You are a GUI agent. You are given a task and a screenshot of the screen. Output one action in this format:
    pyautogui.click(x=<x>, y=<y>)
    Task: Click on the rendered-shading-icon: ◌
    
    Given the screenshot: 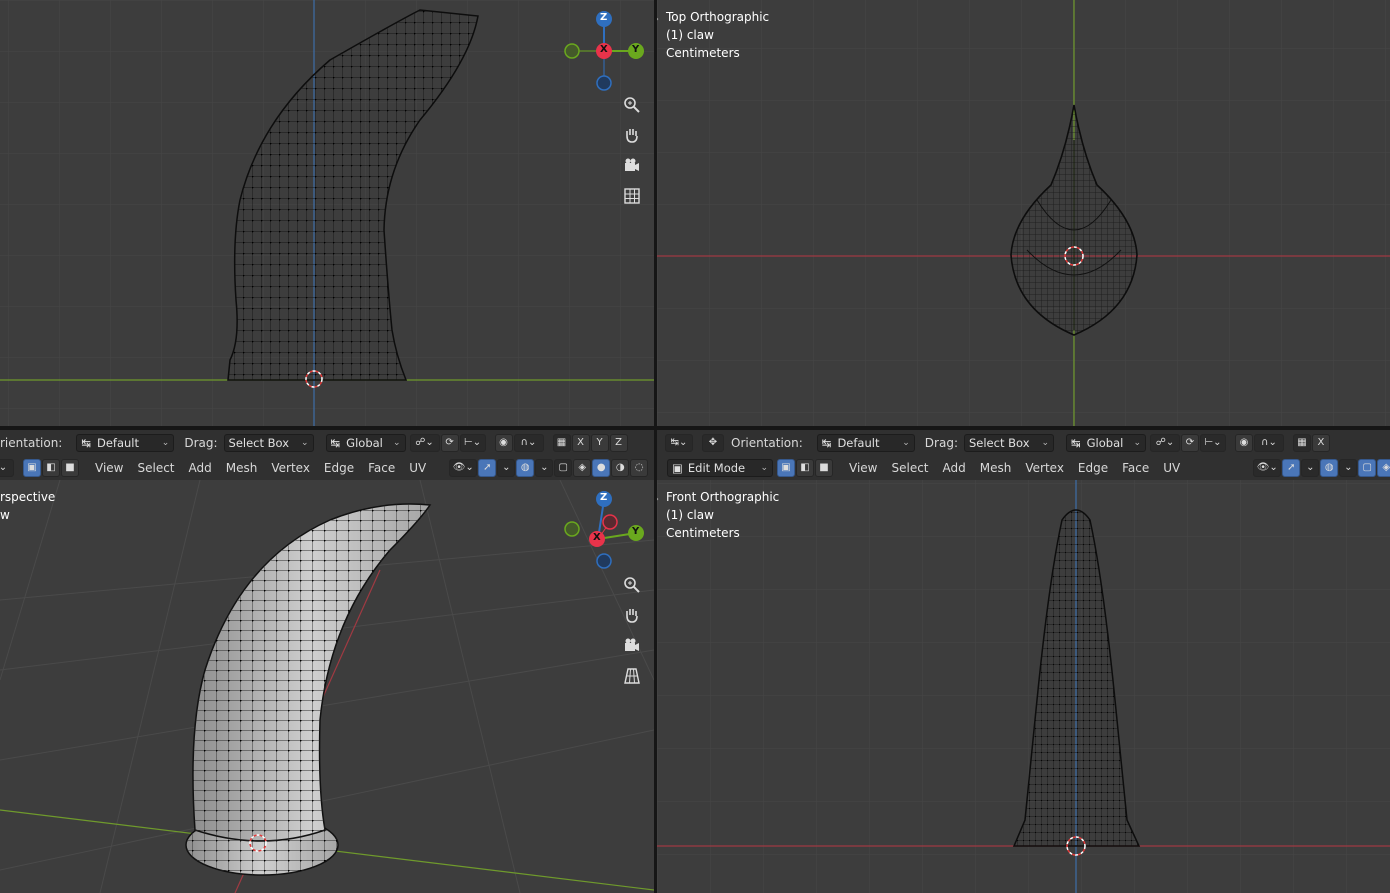 What is the action you would take?
    pyautogui.click(x=639, y=467)
    